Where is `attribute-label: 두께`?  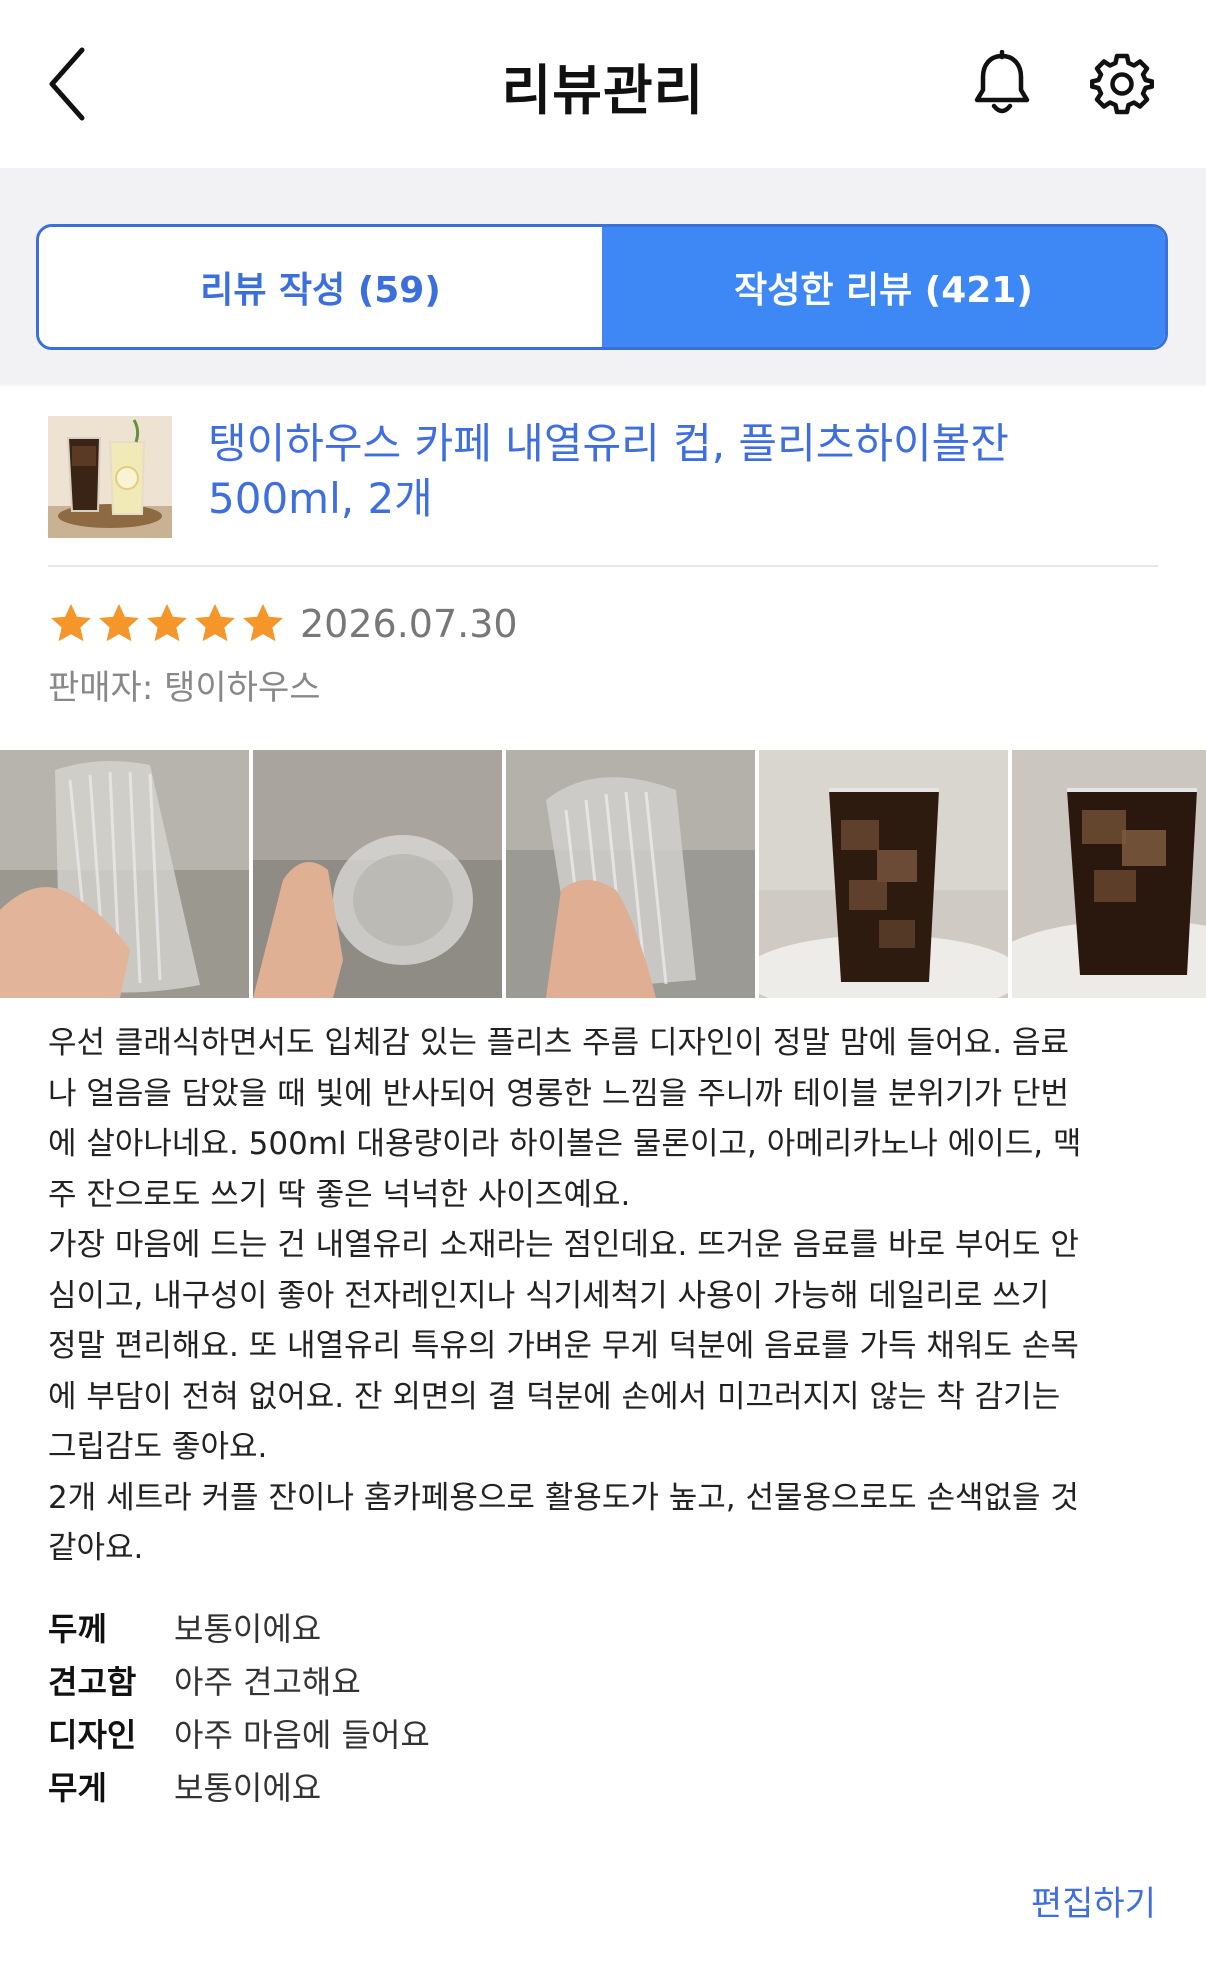
attribute-label: 두께 is located at coordinates (77, 1628).